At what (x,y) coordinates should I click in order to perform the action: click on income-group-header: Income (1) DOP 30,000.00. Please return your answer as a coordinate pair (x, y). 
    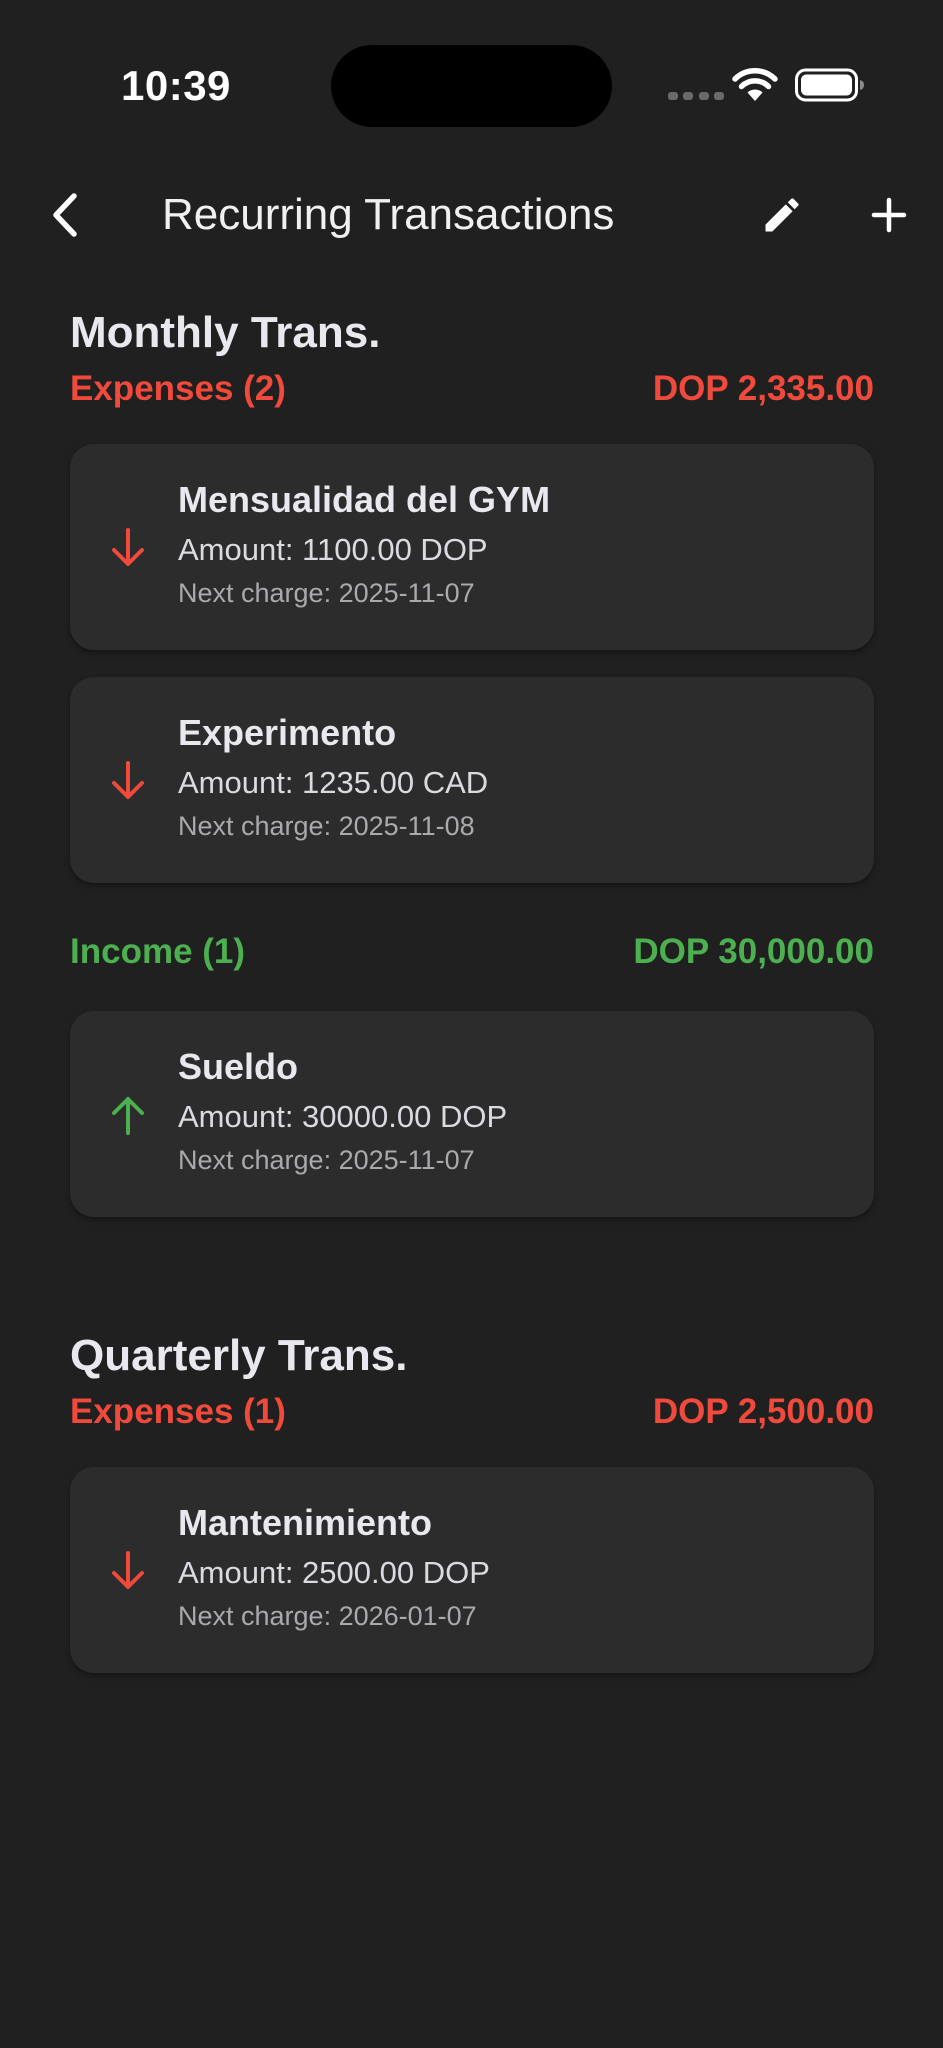
    Looking at the image, I should click on (472, 952).